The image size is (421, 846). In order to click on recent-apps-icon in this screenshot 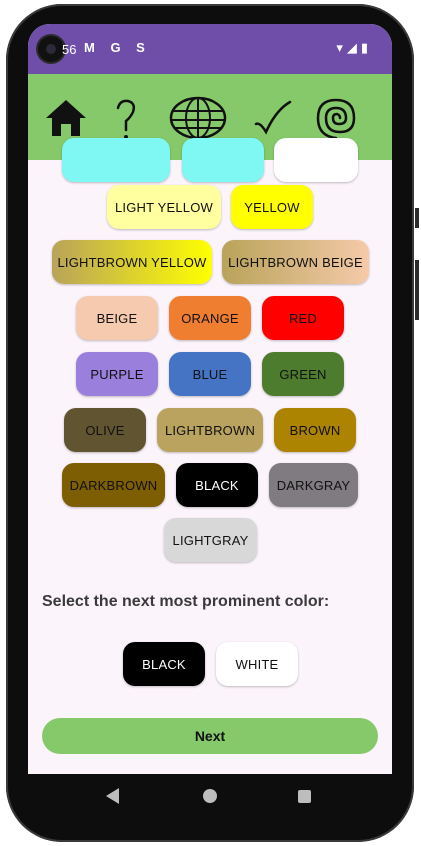, I will do `click(304, 796)`.